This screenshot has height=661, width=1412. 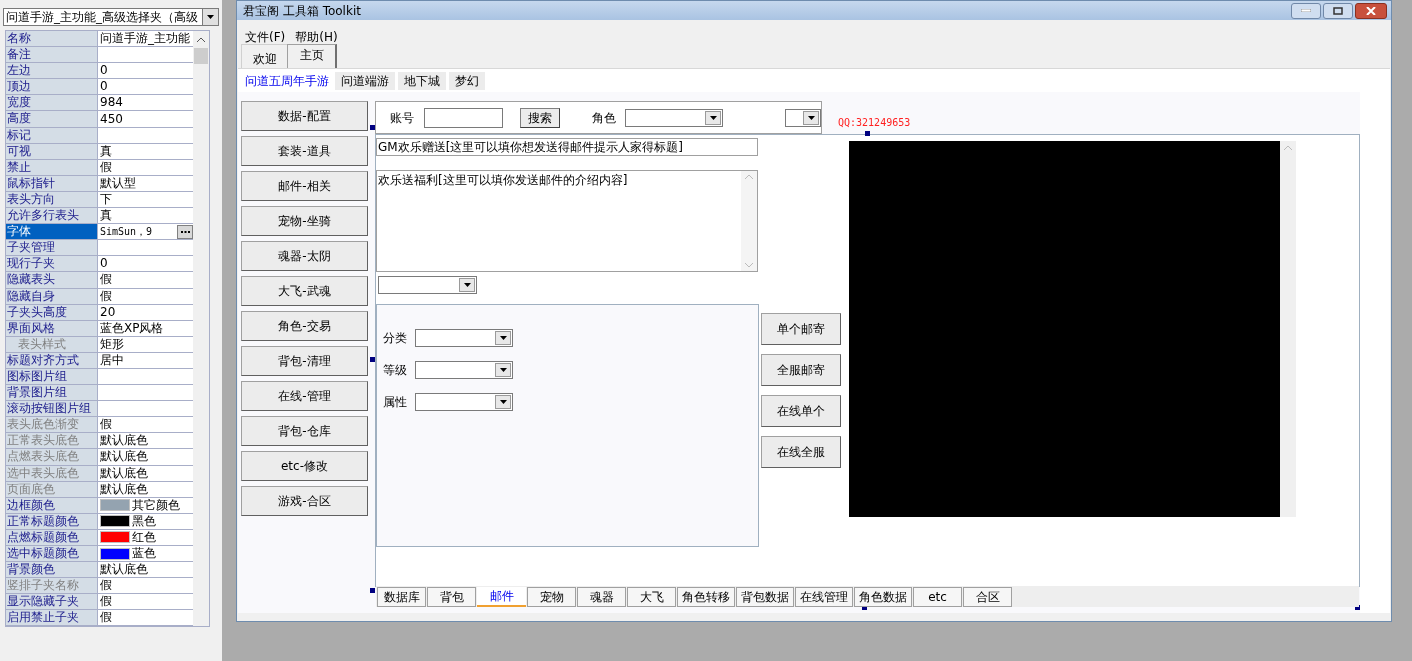 What do you see at coordinates (651, 597) in the screenshot?
I see `tab: 大飞` at bounding box center [651, 597].